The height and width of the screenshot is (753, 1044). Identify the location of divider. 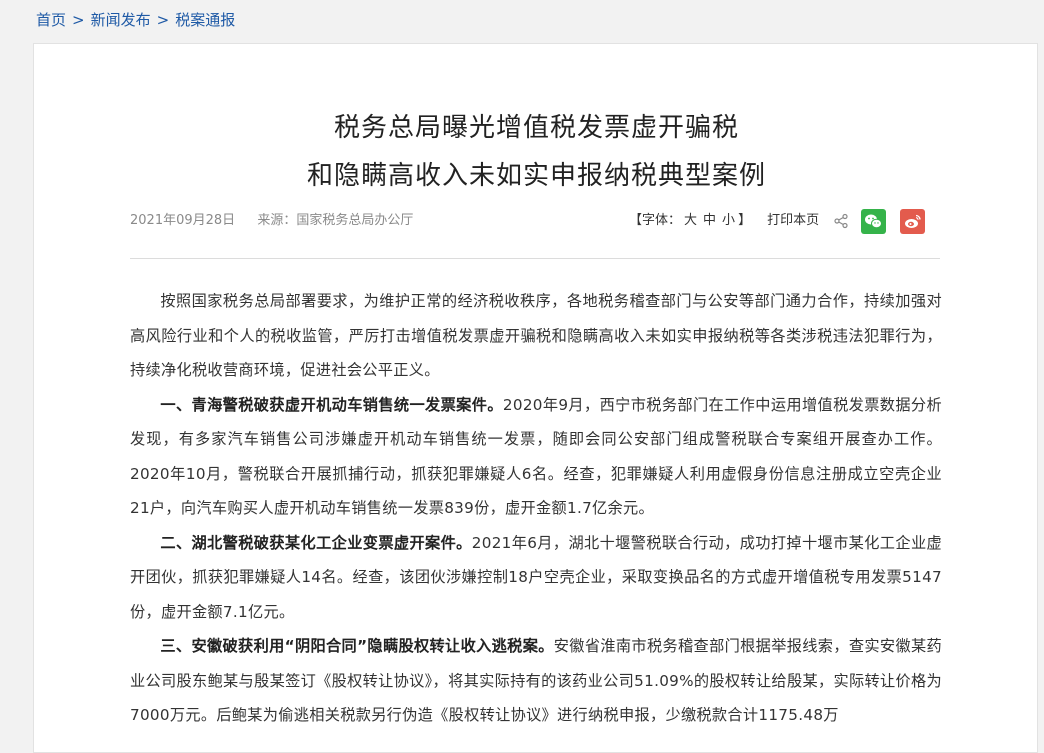
(535, 258).